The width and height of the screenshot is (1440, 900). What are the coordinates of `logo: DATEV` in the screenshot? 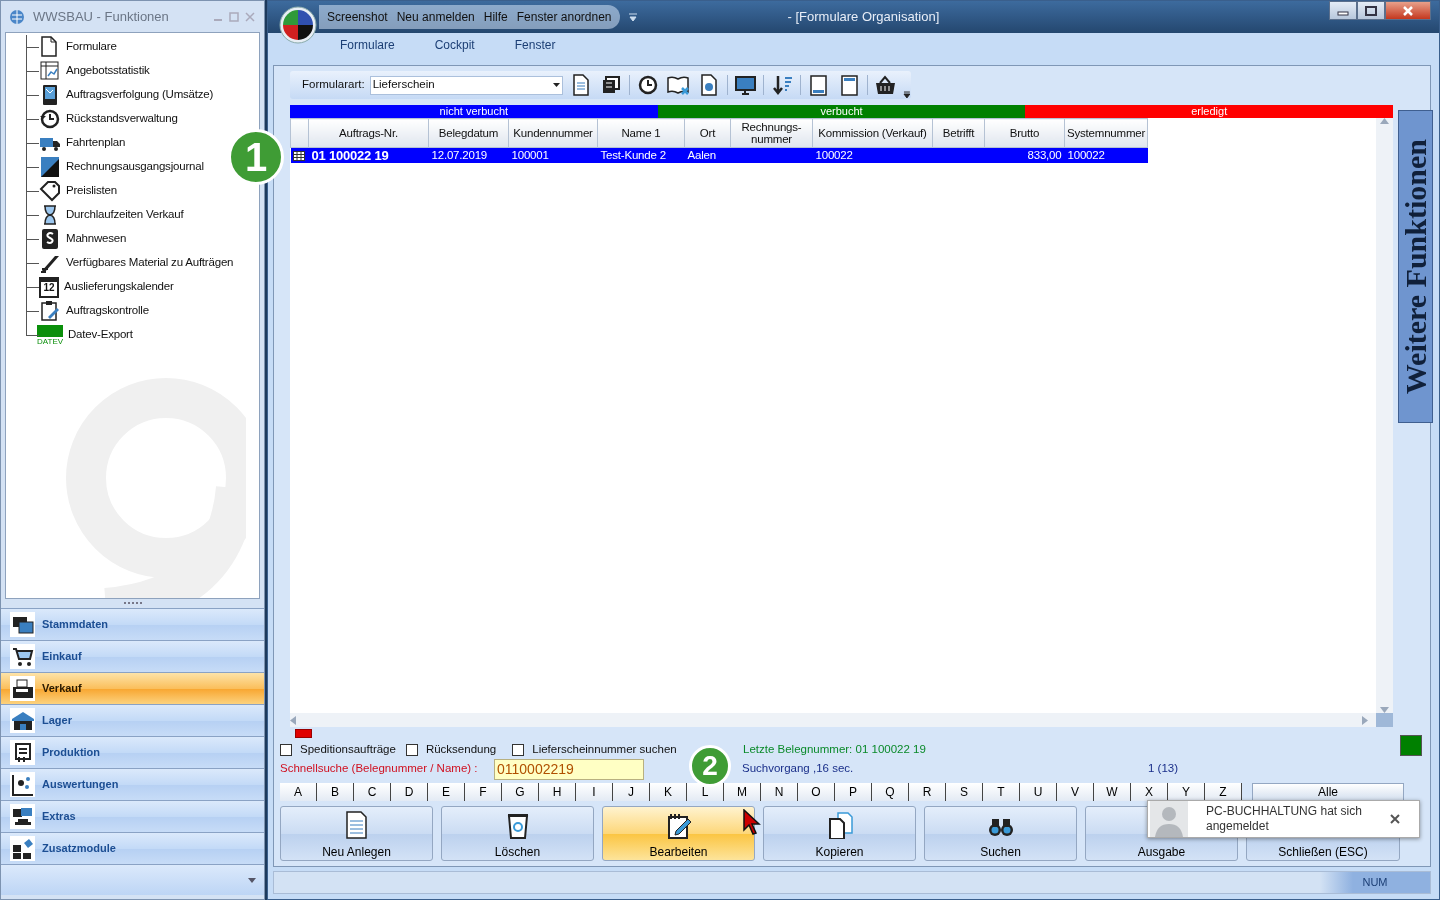 It's located at (50, 335).